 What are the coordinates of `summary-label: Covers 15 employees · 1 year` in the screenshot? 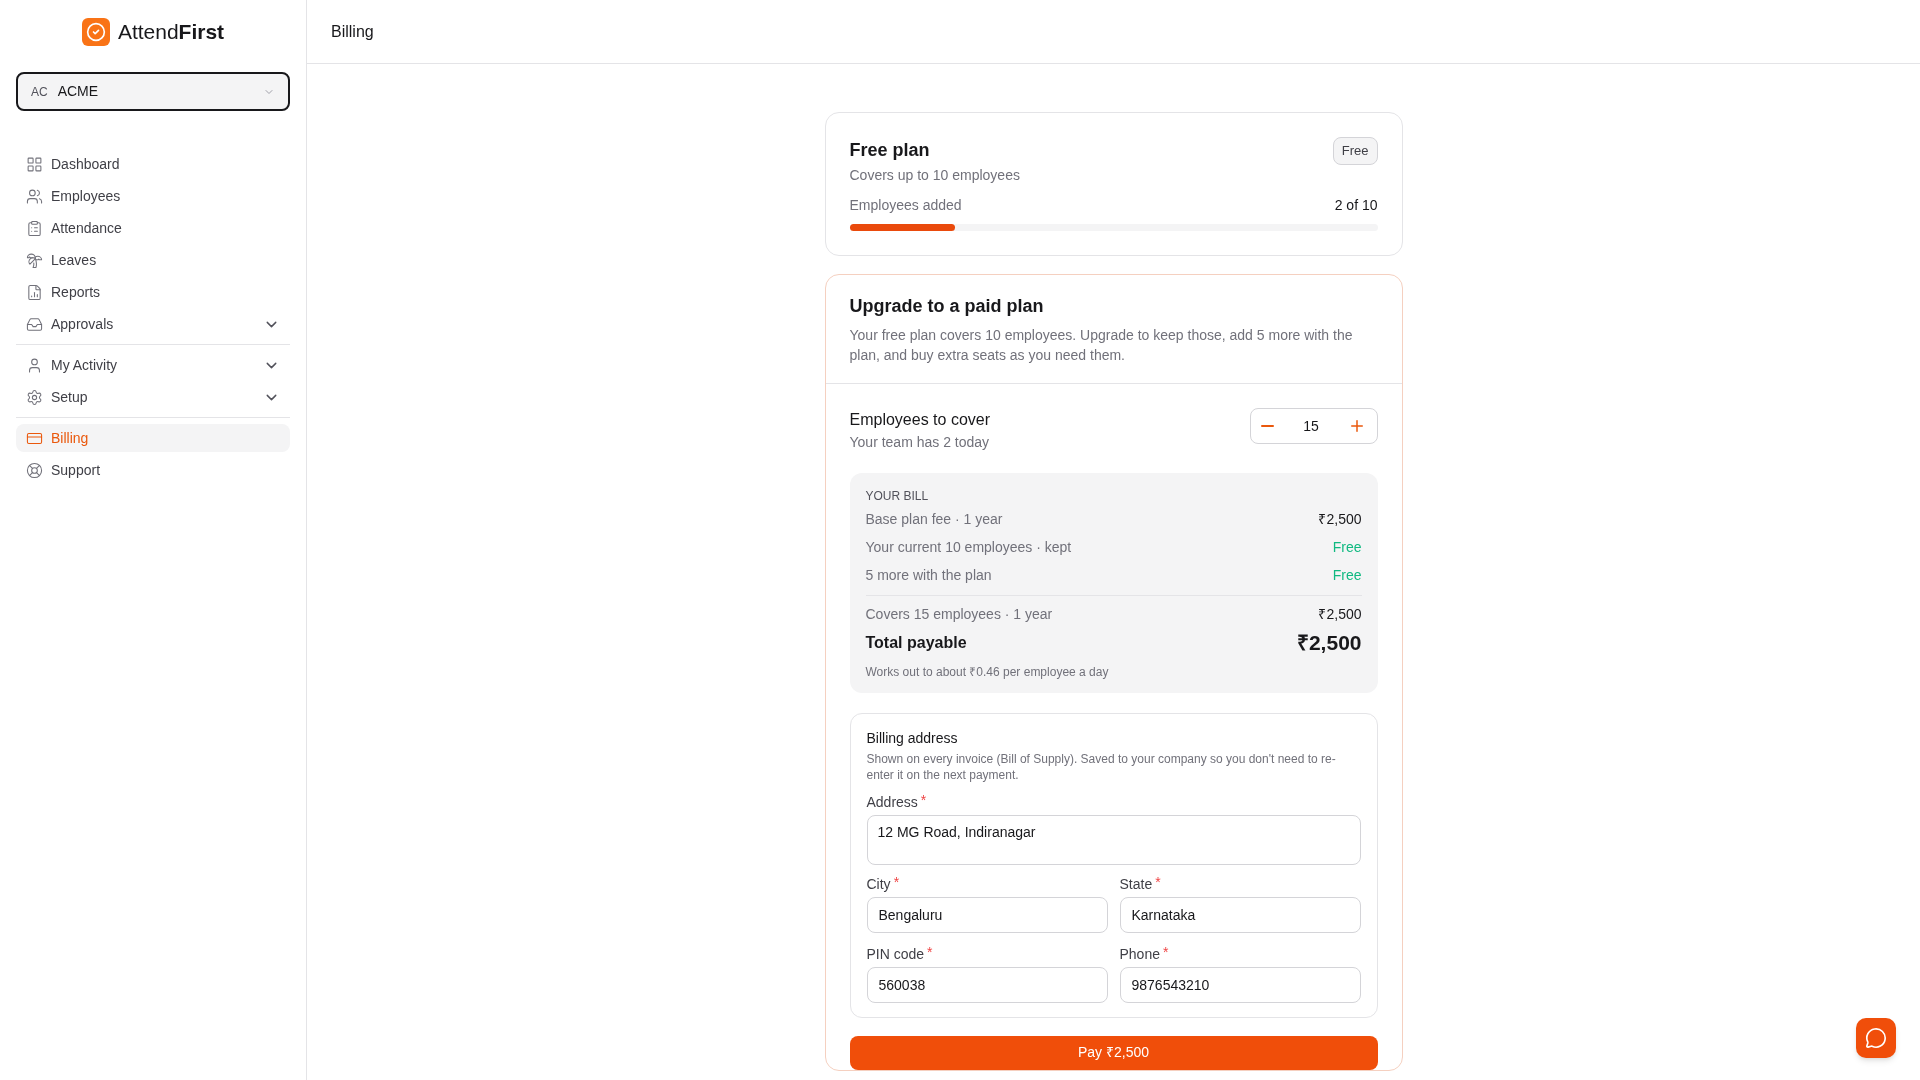 It's located at (959, 614).